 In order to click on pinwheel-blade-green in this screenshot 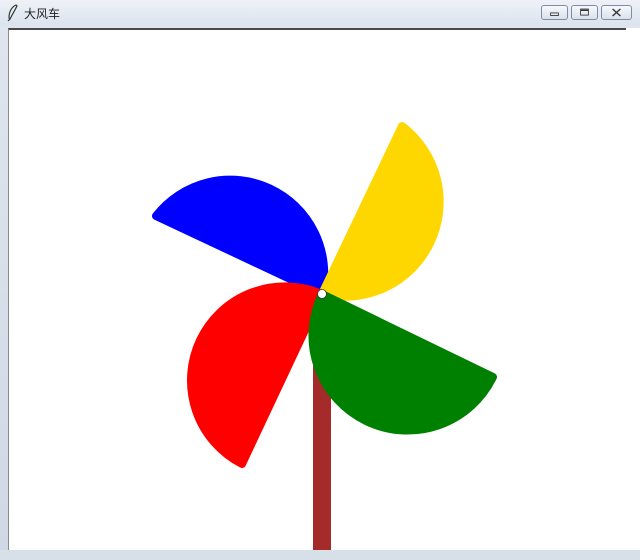, I will do `click(402, 362)`.